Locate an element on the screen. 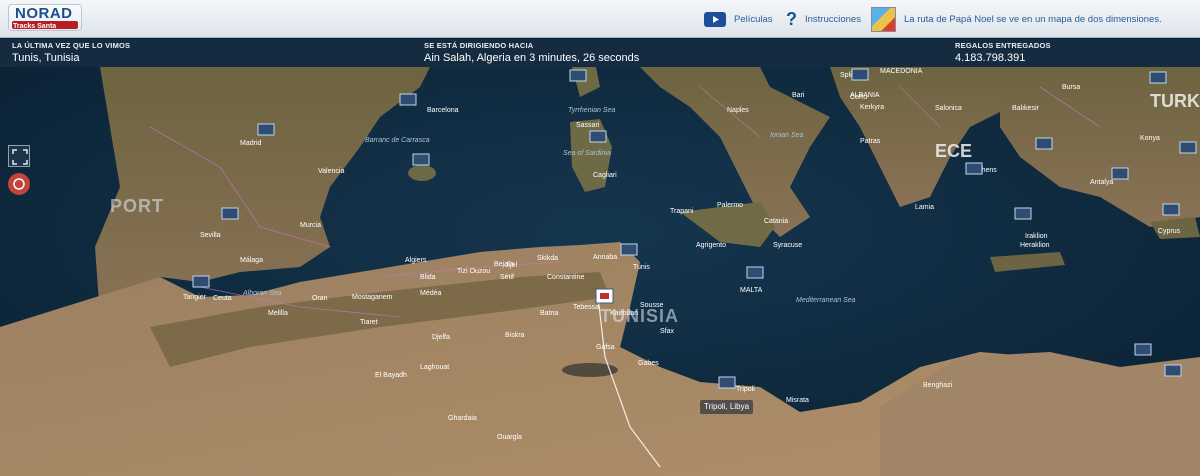  label-alboran-sea: Alboran Sea is located at coordinates (262, 293).